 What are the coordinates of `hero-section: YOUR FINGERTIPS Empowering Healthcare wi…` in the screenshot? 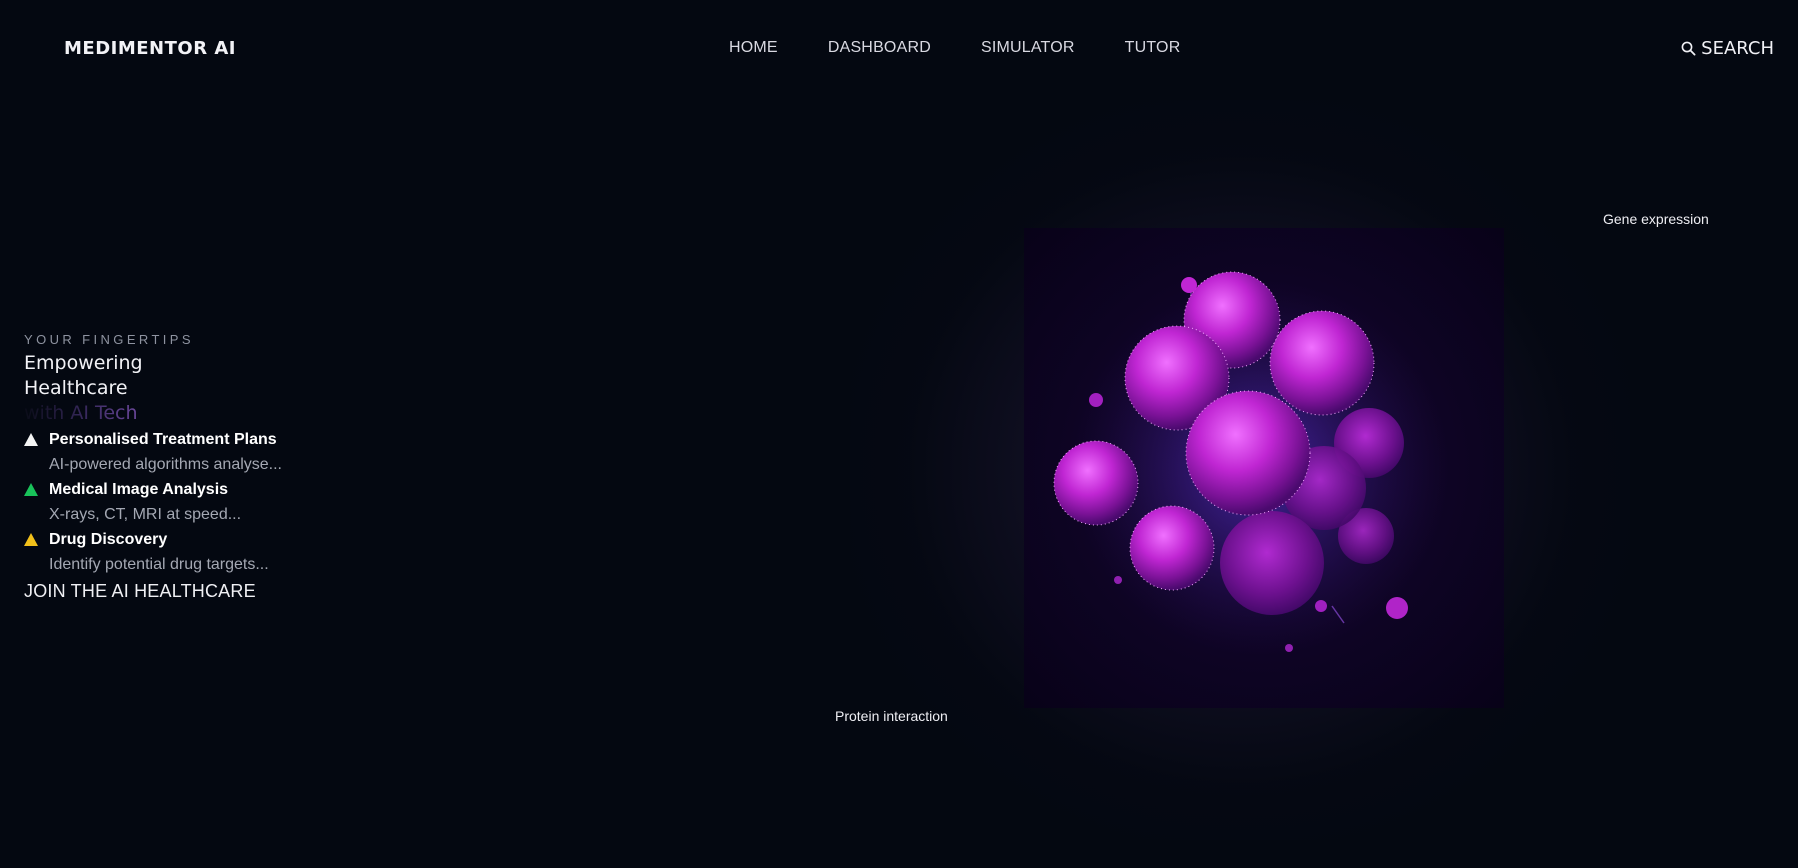 It's located at (184, 467).